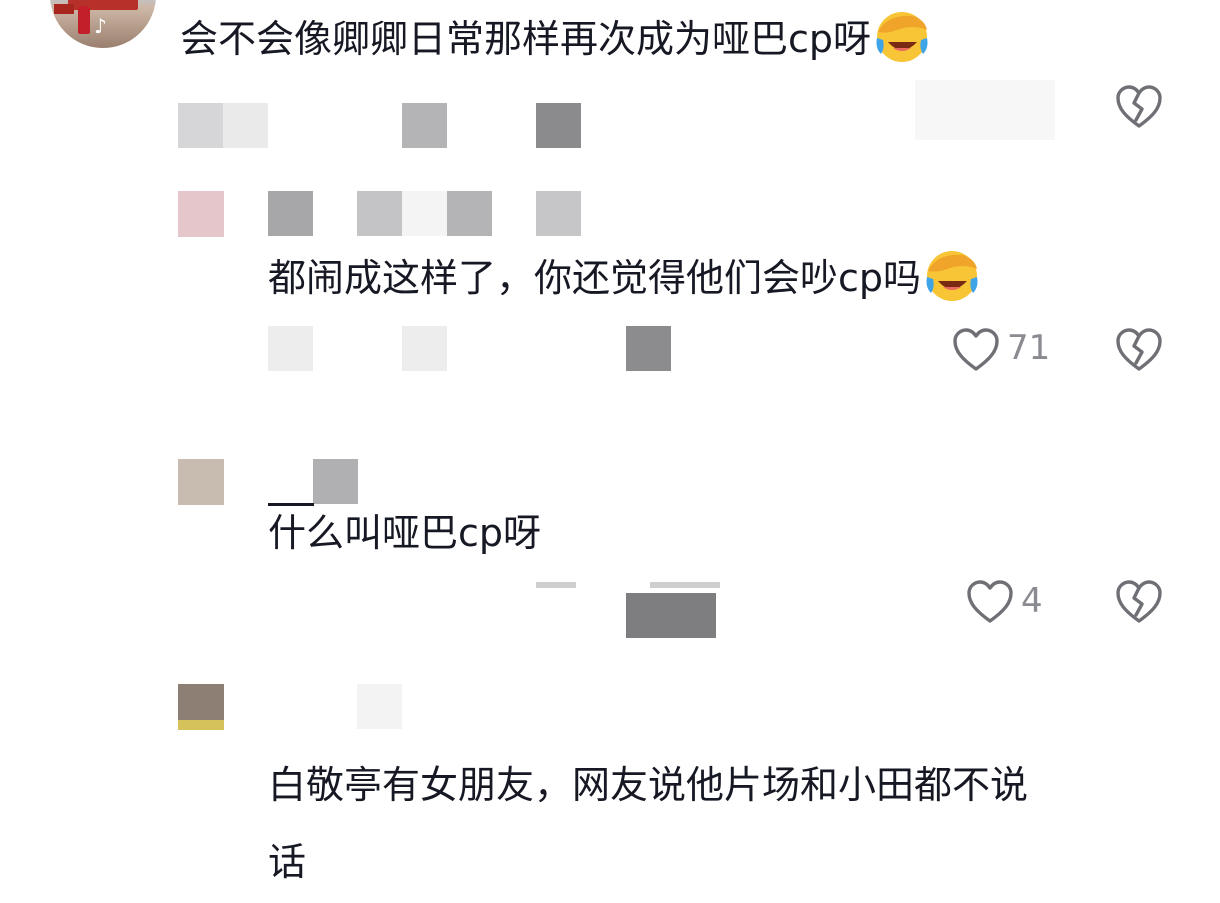 The image size is (1220, 903). What do you see at coordinates (100, 26) in the screenshot?
I see `tiktok-logo-icon: ♪` at bounding box center [100, 26].